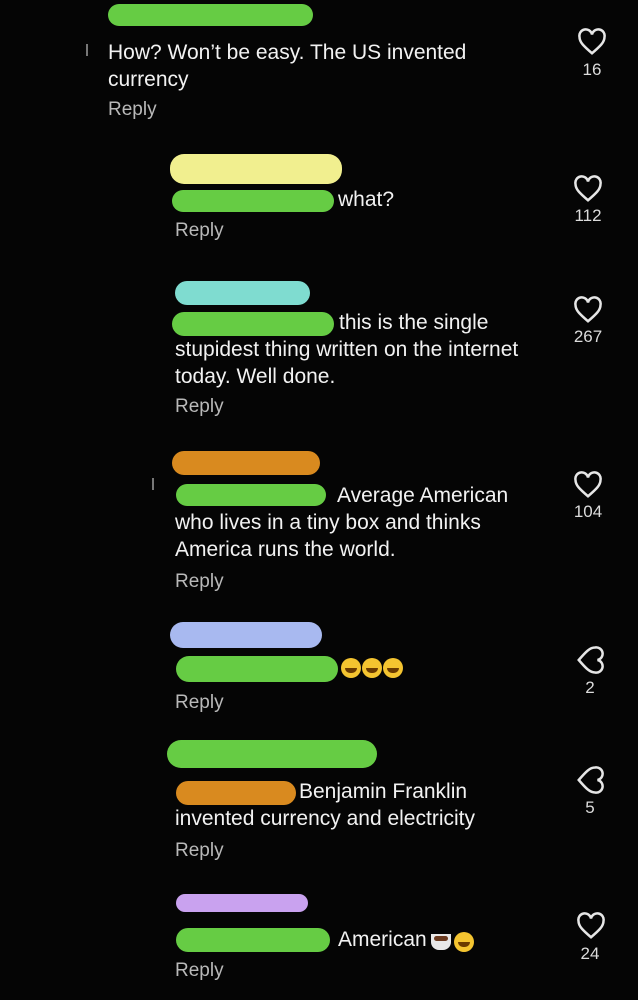 The height and width of the screenshot is (1000, 638). Describe the element at coordinates (588, 336) in the screenshot. I see `like-count: 267` at that location.